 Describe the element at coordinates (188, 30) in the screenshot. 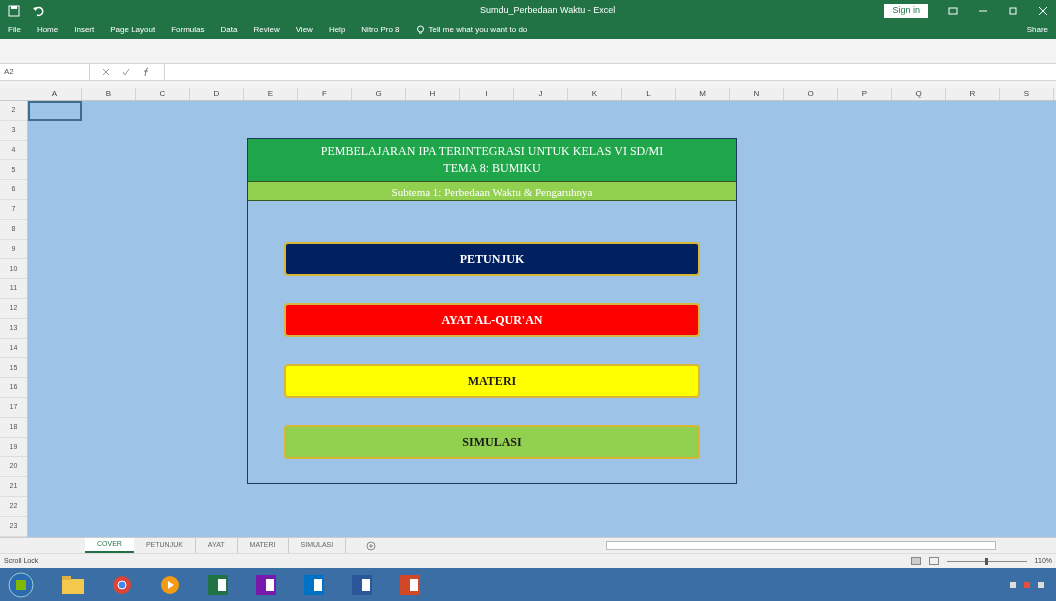

I see `ribbon-tab: Formulas` at that location.